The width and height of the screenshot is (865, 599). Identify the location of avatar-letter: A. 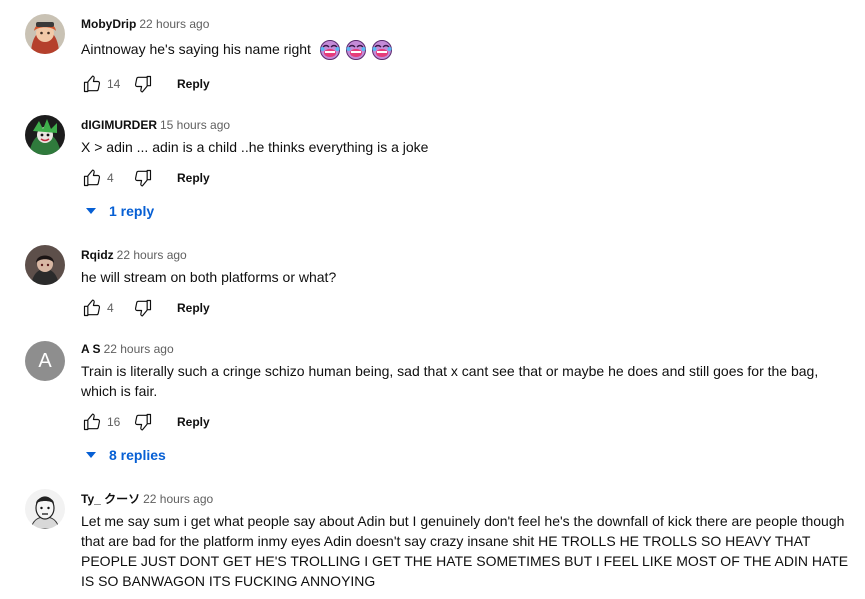
(45, 360).